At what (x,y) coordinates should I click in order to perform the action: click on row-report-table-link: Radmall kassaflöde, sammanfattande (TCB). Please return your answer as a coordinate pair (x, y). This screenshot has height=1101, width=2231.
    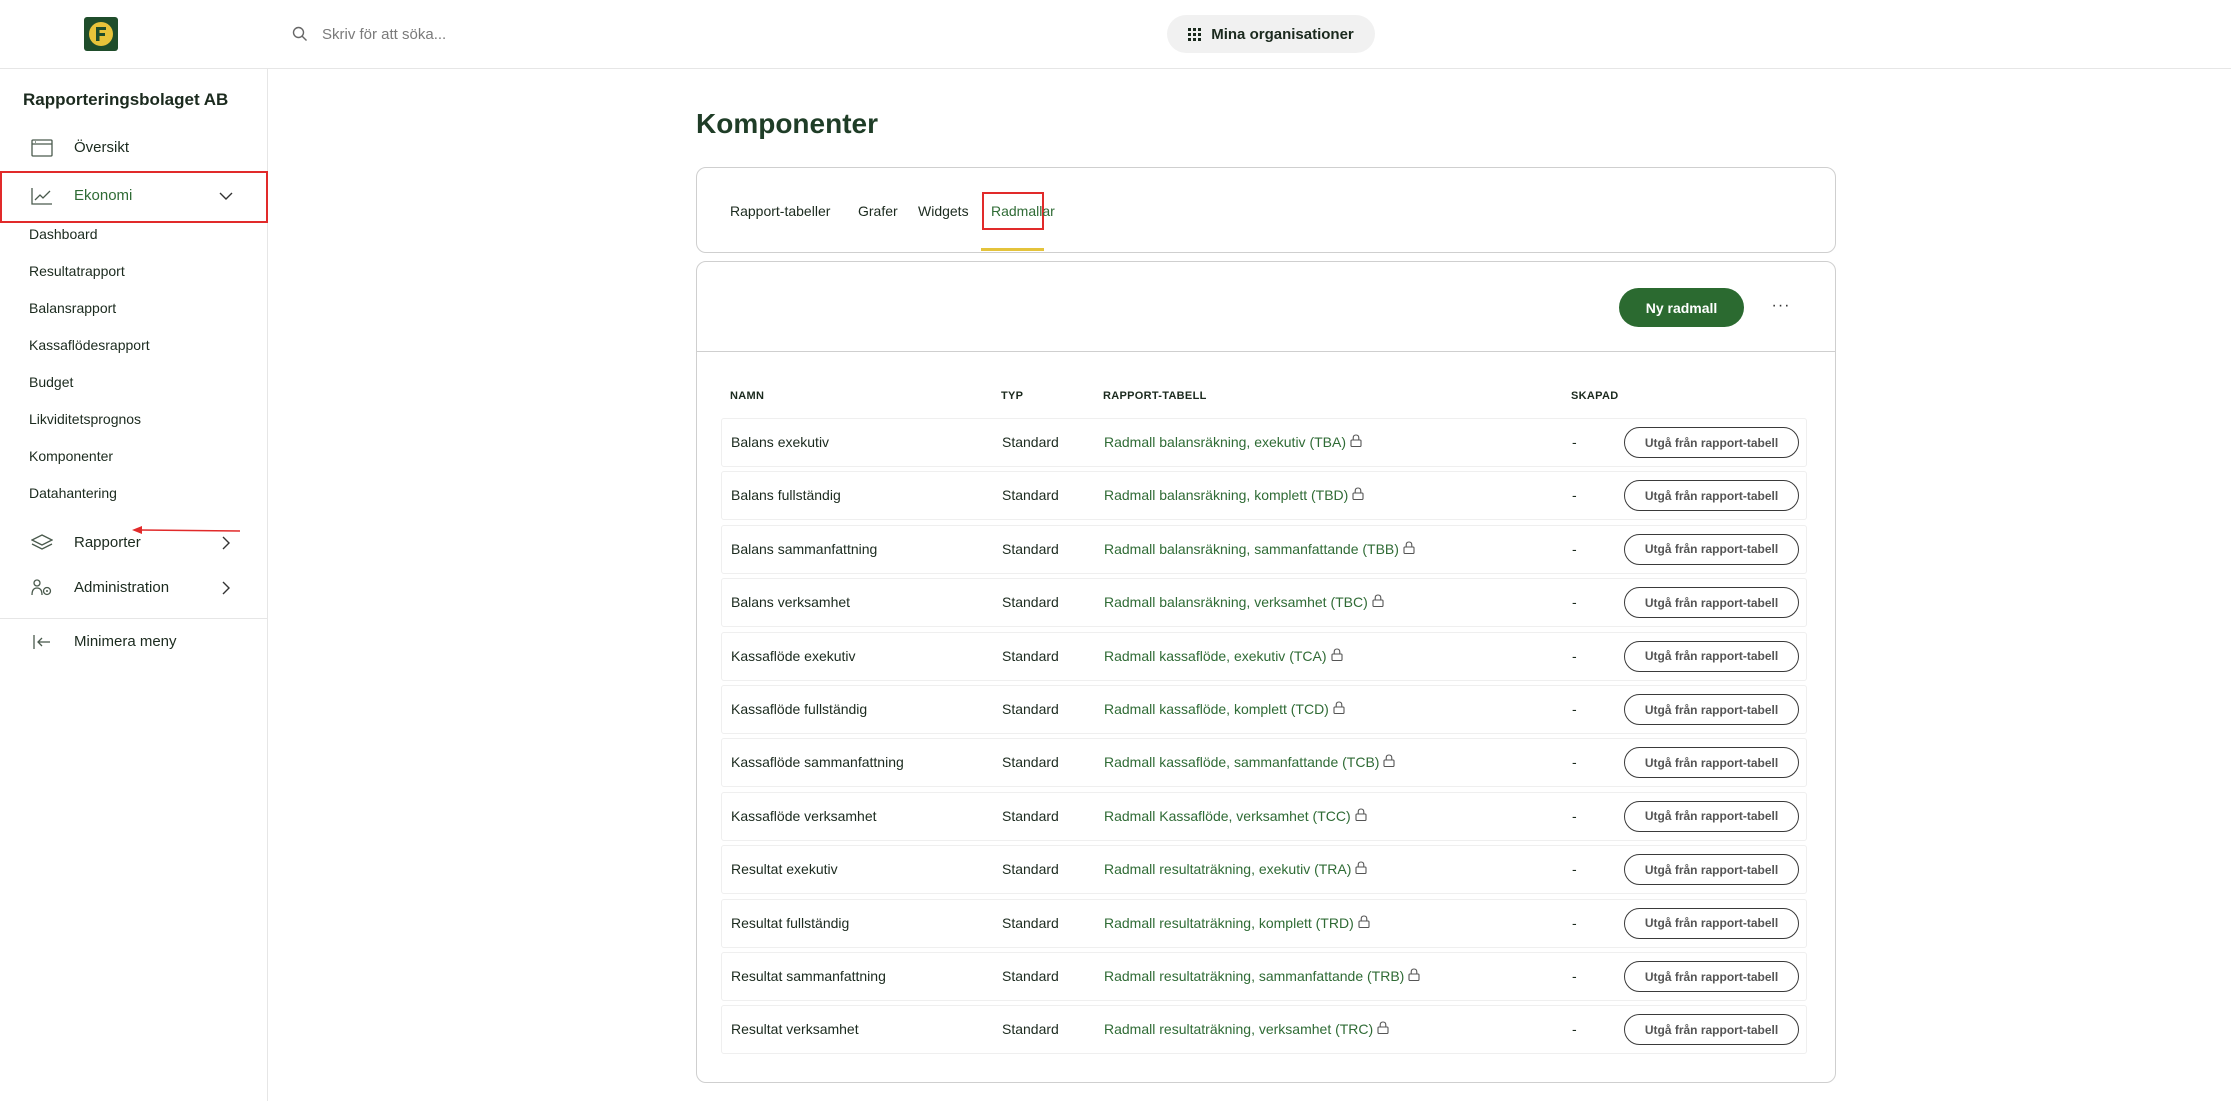
    Looking at the image, I should click on (1250, 762).